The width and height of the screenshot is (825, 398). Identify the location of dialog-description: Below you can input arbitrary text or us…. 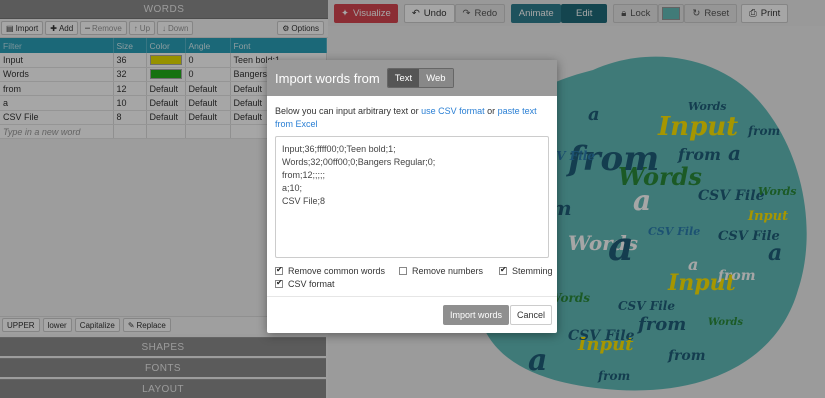
(412, 117).